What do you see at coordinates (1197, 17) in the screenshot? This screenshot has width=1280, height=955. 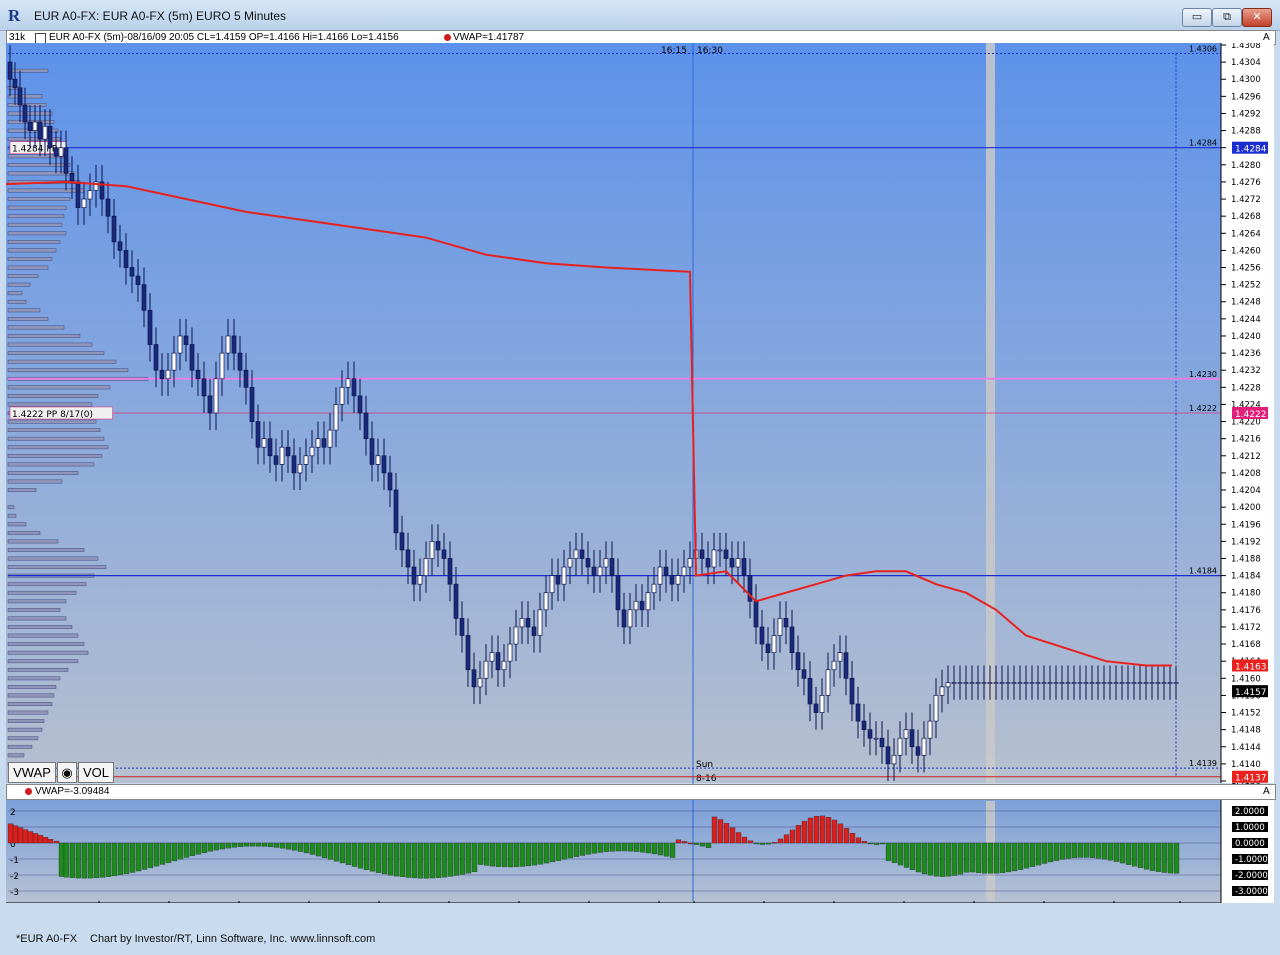 I see `minimize-button: ▭` at bounding box center [1197, 17].